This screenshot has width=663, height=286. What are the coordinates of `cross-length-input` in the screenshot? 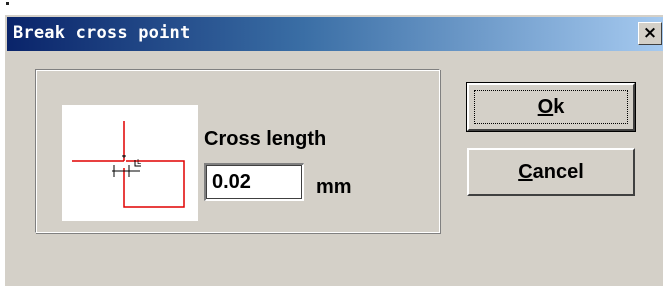 It's located at (254, 182).